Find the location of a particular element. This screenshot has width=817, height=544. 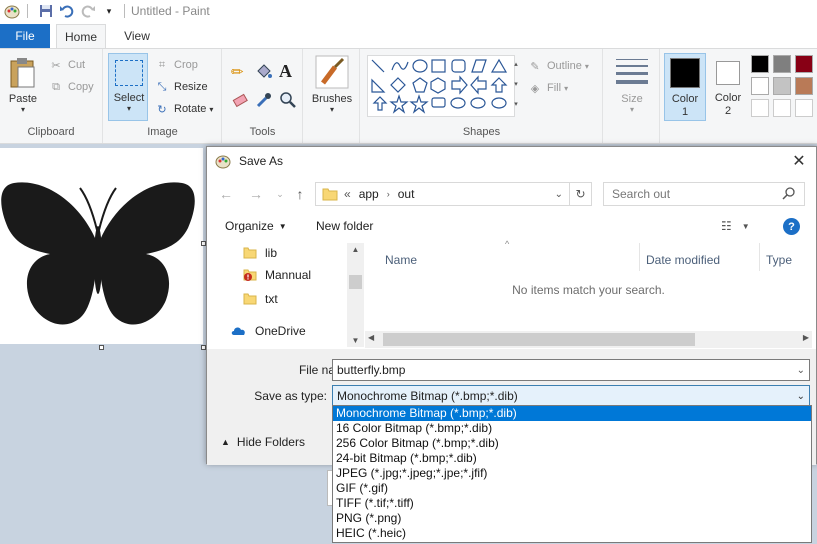

paste-dropdown-icon: ▾ is located at coordinates (22, 109).